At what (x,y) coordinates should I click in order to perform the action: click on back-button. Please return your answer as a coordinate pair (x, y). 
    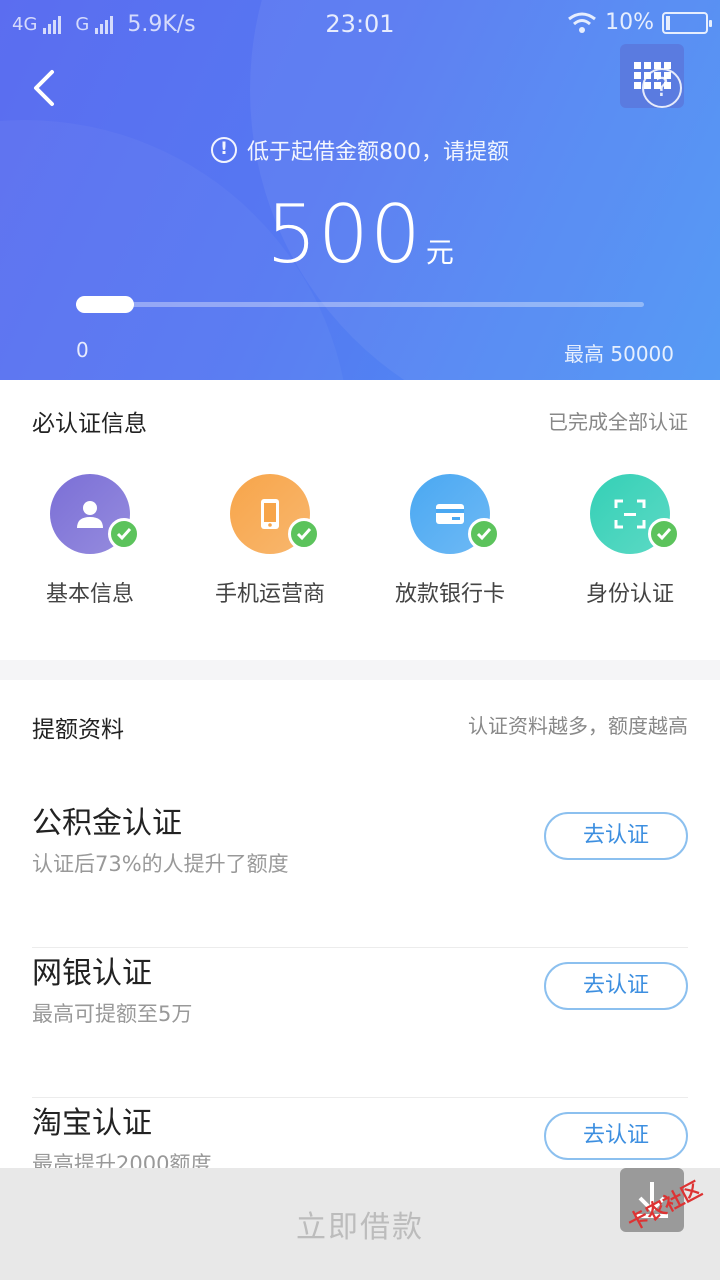
    Looking at the image, I should click on (49, 87).